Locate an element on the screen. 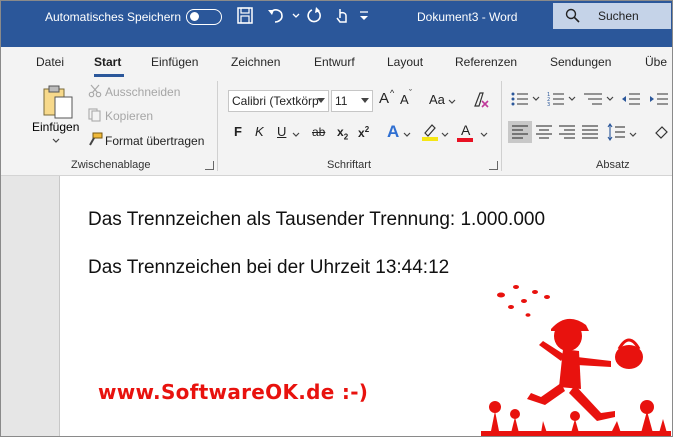  bullets-dropdown-icon is located at coordinates (536, 99).